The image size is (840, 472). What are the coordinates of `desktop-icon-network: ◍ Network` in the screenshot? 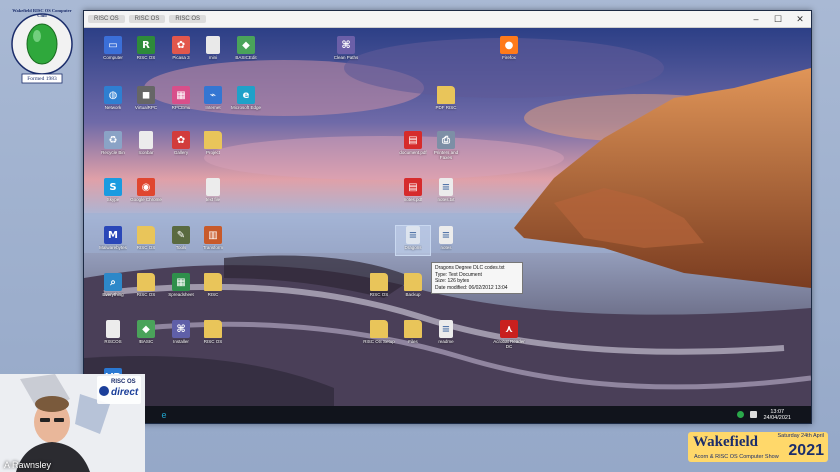 It's located at (113, 100).